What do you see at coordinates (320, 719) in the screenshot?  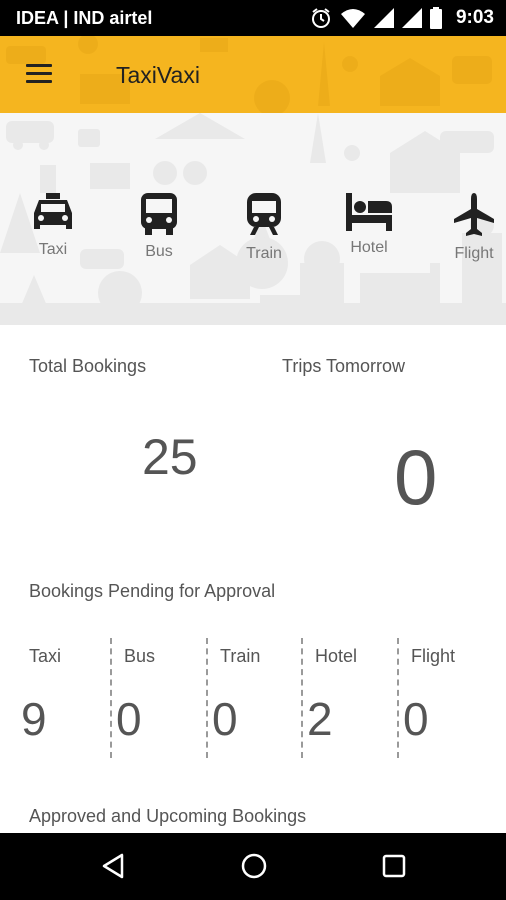 I see `pending-count: 2` at bounding box center [320, 719].